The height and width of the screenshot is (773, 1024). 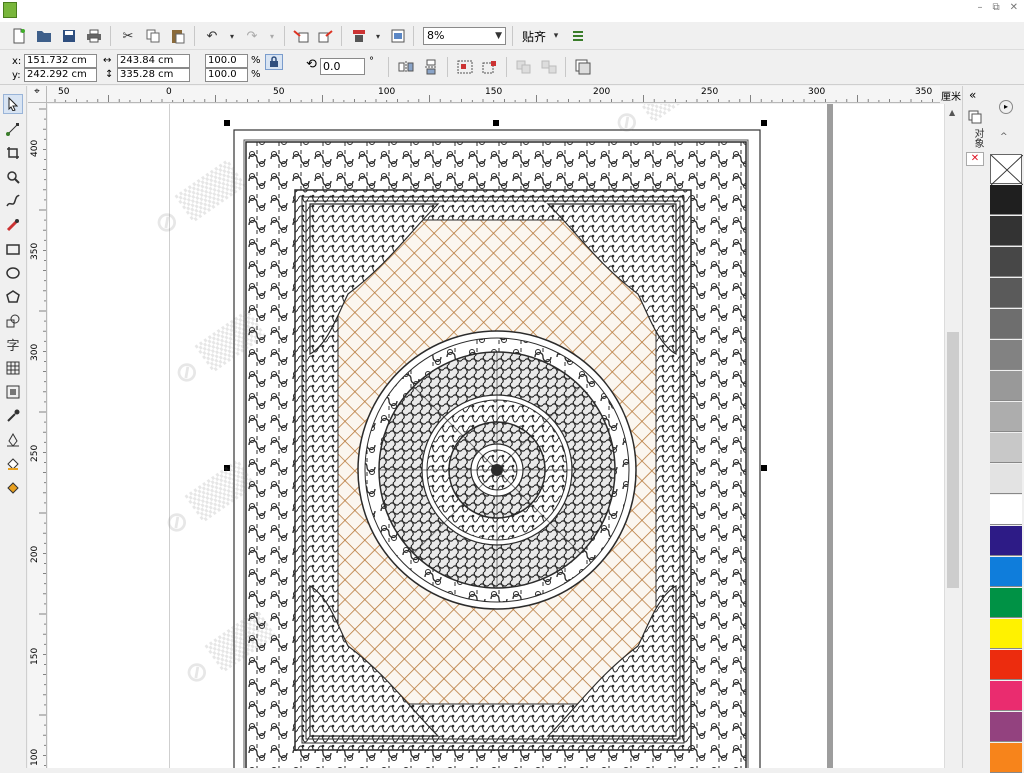 I want to click on align-distribute-icon, so click(x=583, y=67).